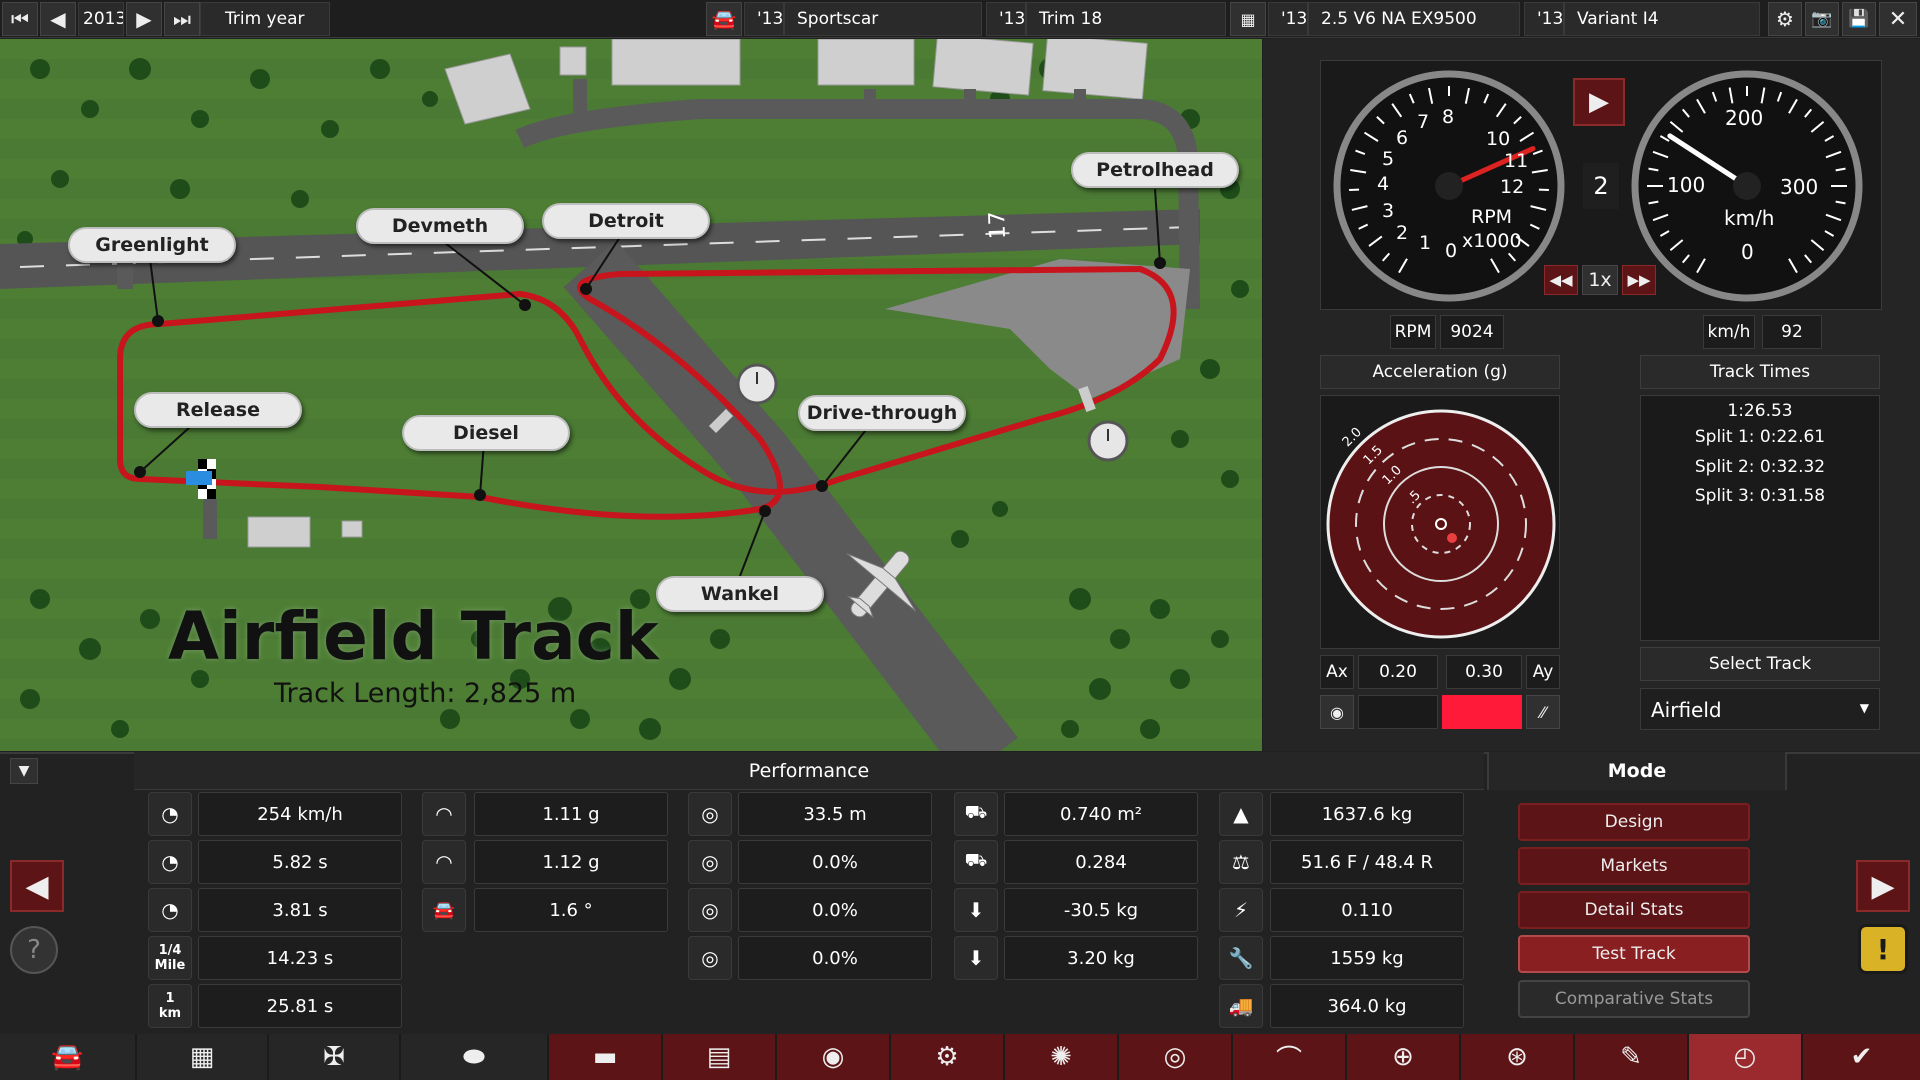 The width and height of the screenshot is (1920, 1080). What do you see at coordinates (67, 1057) in the screenshot?
I see `tab-model-car-icon: 🚘` at bounding box center [67, 1057].